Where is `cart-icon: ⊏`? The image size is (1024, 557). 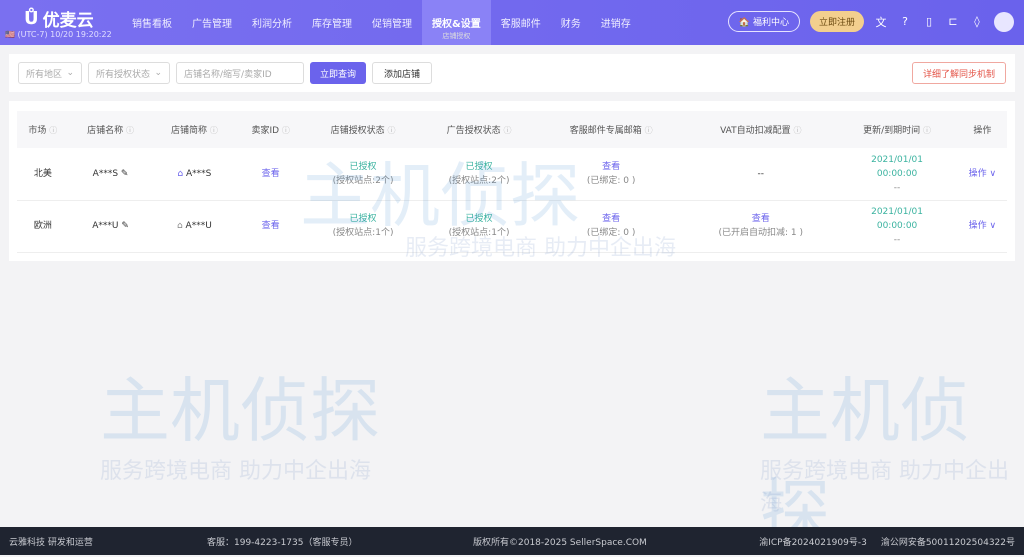
cart-icon: ⊏ is located at coordinates (953, 22).